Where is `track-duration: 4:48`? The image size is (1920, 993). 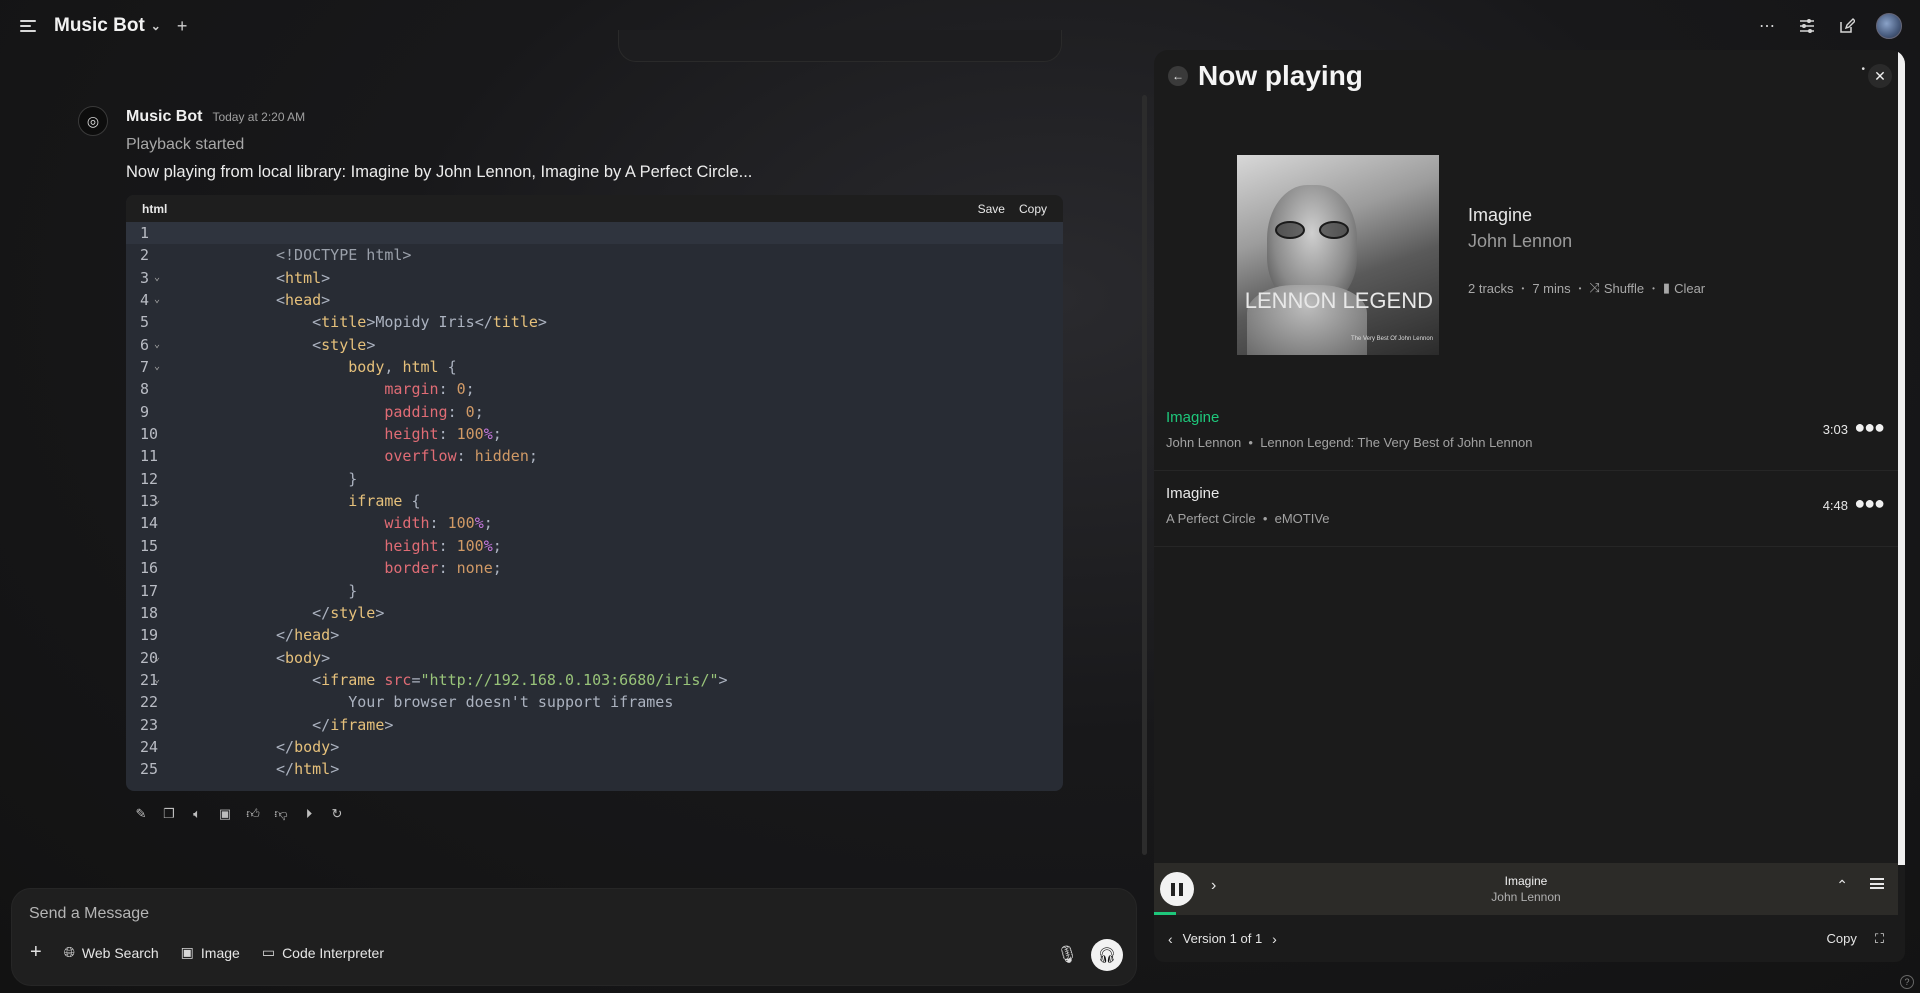
track-duration: 4:48 is located at coordinates (1835, 505).